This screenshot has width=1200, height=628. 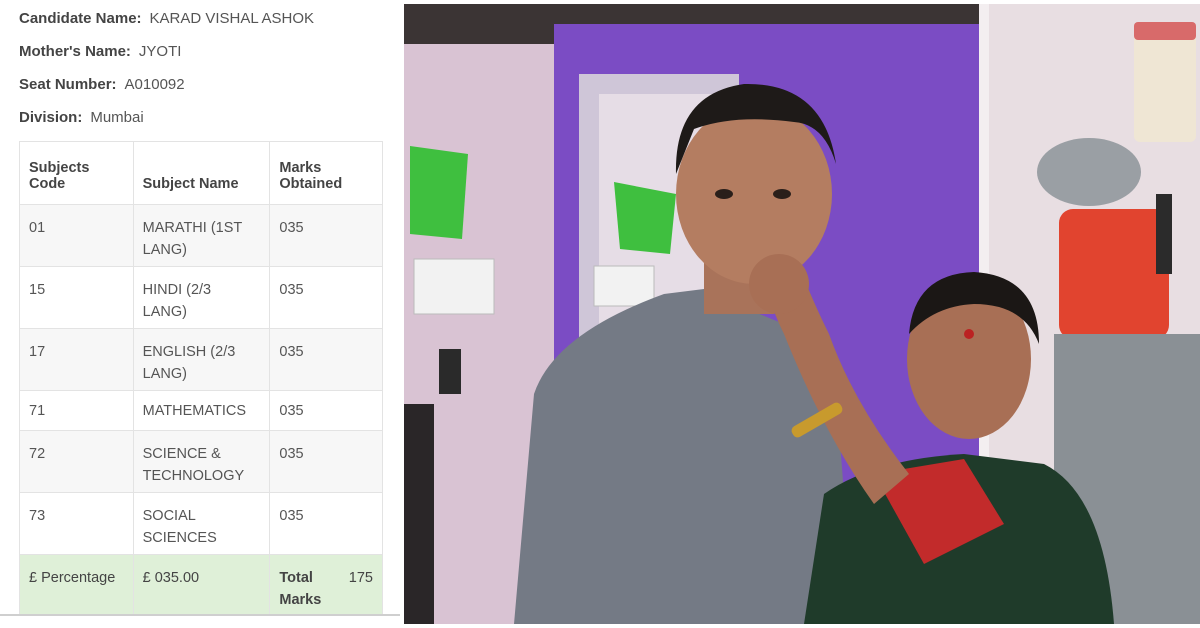 What do you see at coordinates (296, 578) in the screenshot?
I see `total-marks-line1: Total` at bounding box center [296, 578].